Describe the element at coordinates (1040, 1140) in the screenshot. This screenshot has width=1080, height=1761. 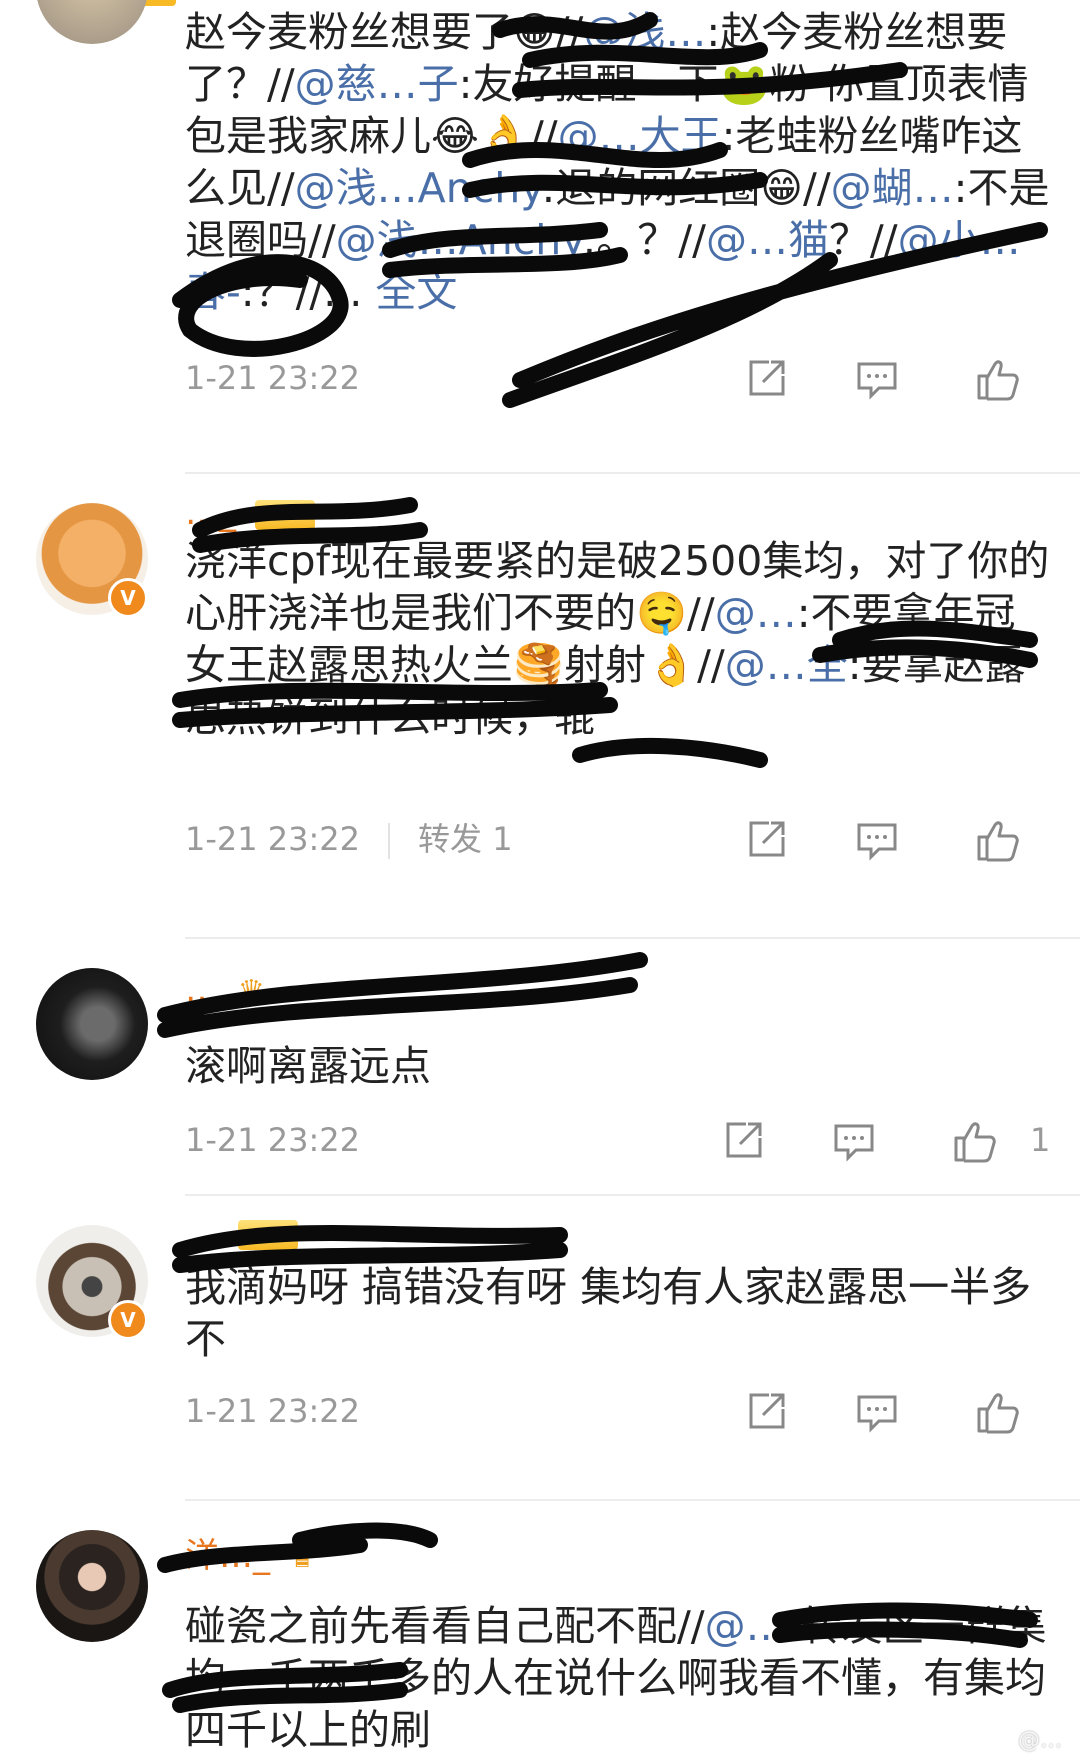
I see `like-count: 1` at that location.